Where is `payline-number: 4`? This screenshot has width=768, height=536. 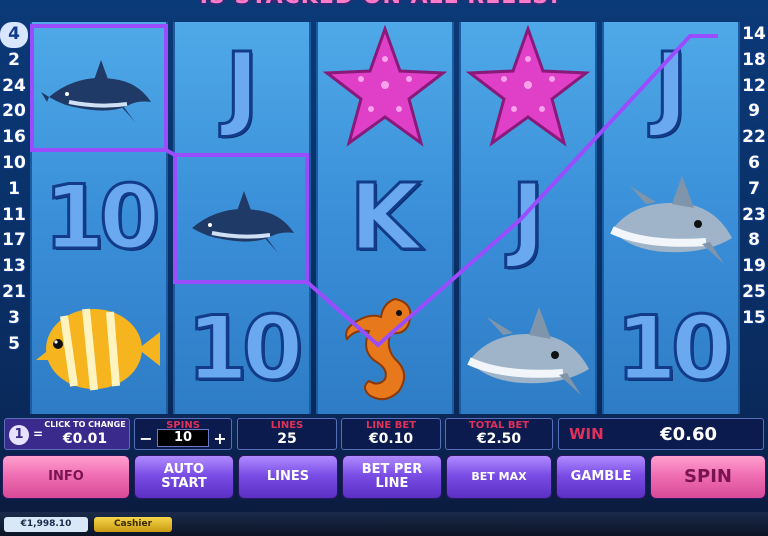
payline-number: 4 is located at coordinates (14, 35).